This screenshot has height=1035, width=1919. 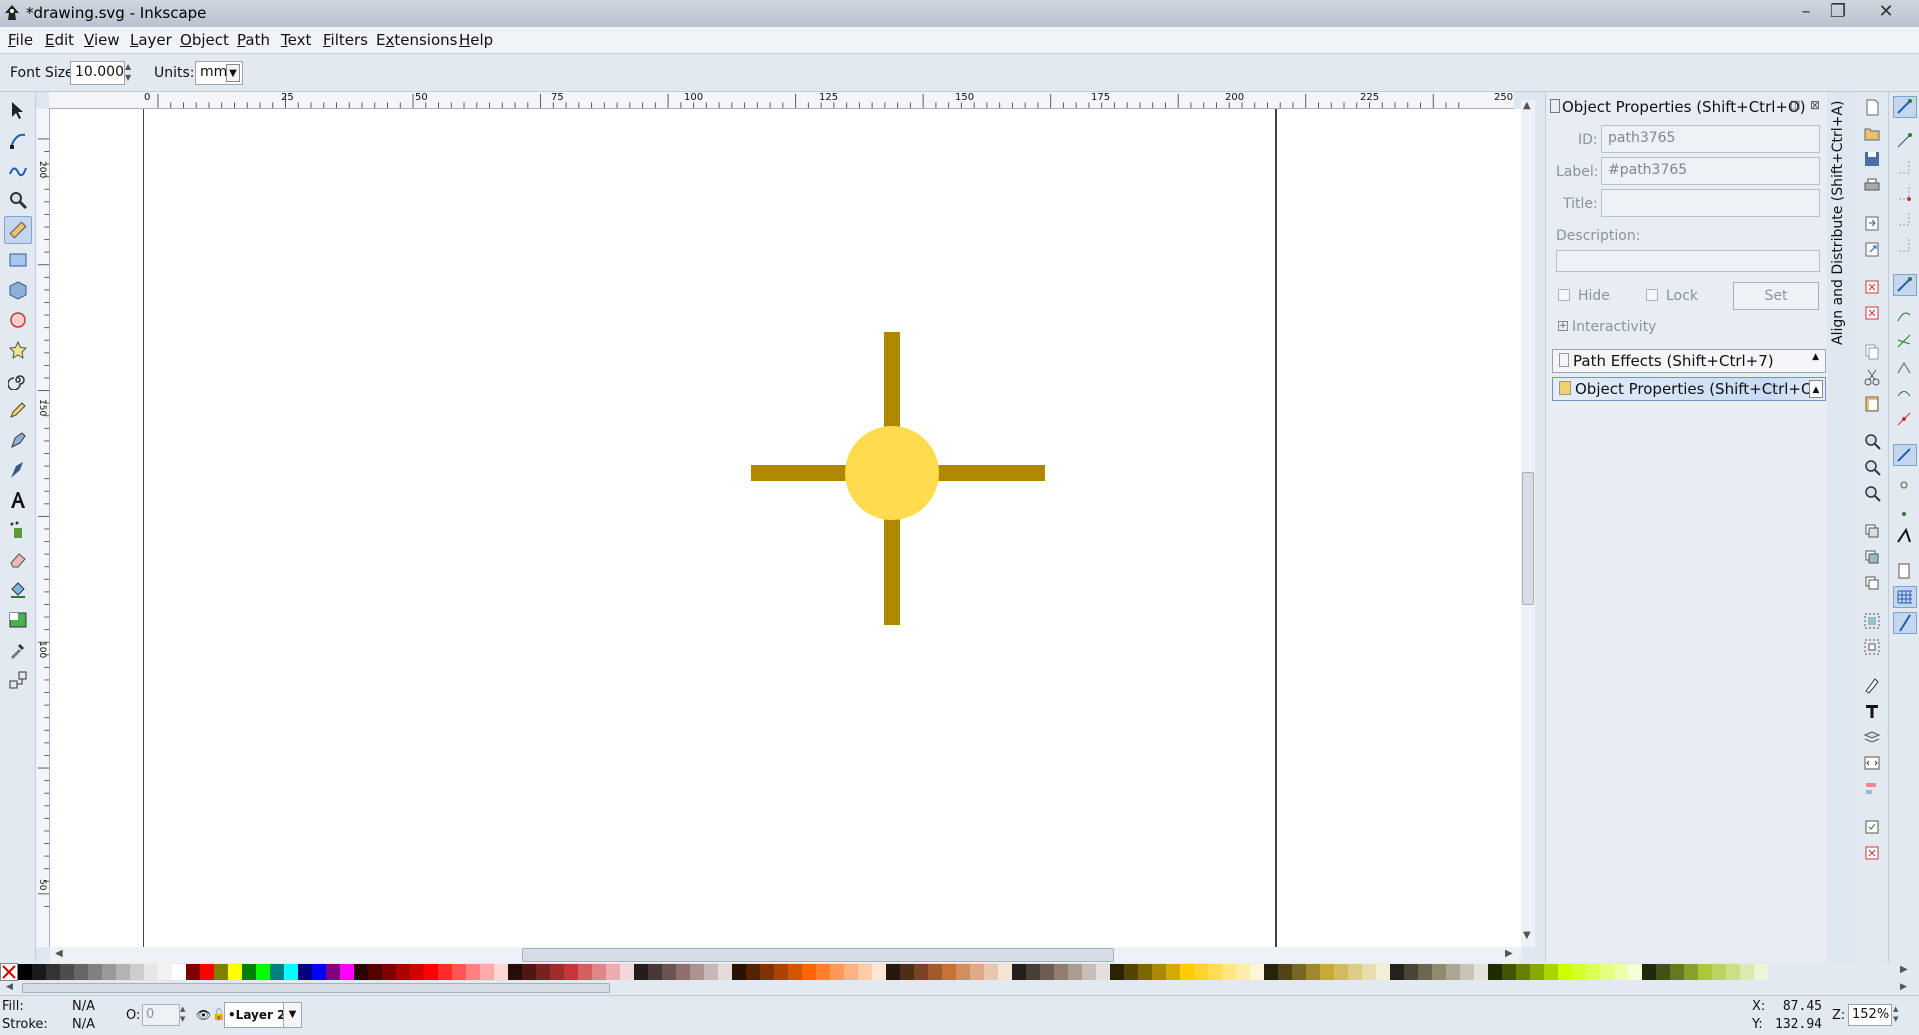 I want to click on calligraphy-tool, so click(x=18, y=470).